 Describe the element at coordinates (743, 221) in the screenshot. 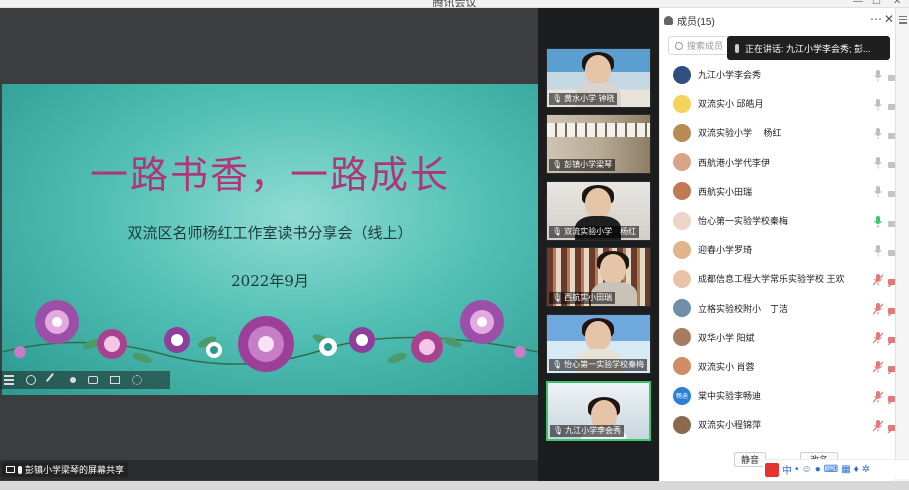

I see `member-name: 怡心第一实验学校秦梅` at that location.